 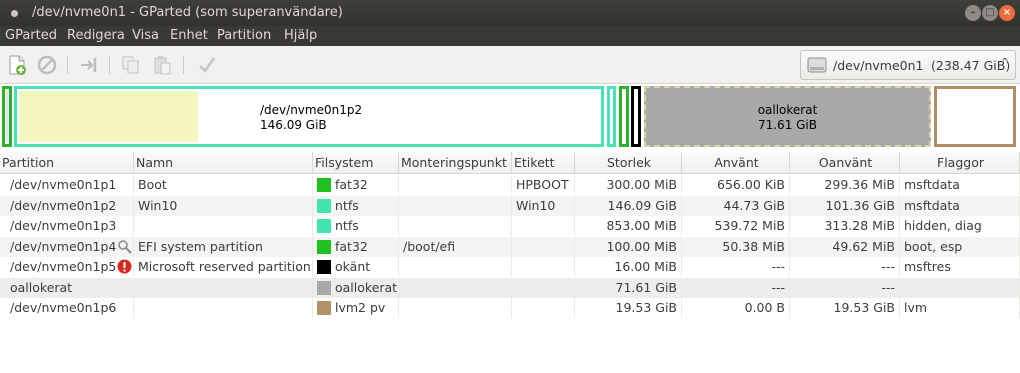 I want to click on cell-flags: msftdata, so click(x=960, y=185).